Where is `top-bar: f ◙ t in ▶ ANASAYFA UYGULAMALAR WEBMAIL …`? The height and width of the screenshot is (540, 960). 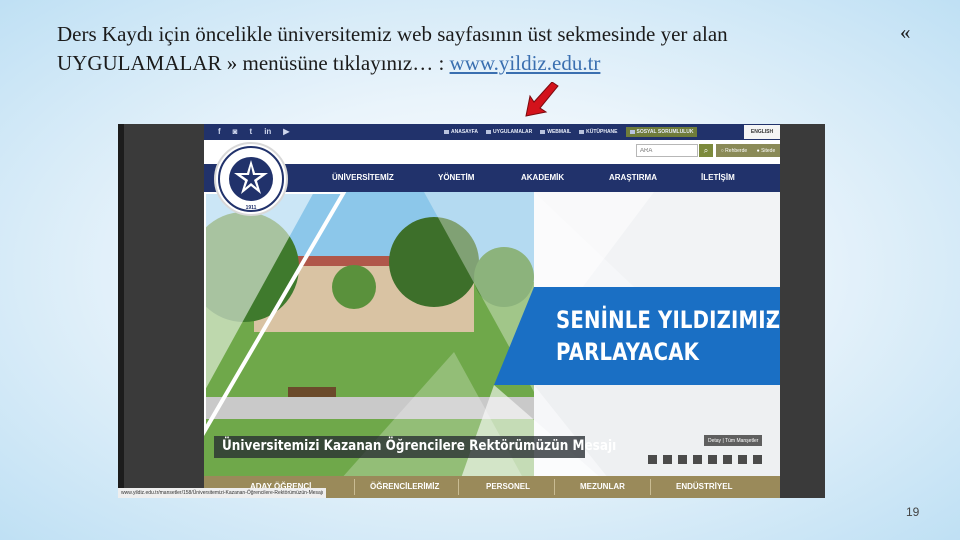
top-bar: f ◙ t in ▶ ANASAYFA UYGULAMALAR WEBMAIL … is located at coordinates (492, 132).